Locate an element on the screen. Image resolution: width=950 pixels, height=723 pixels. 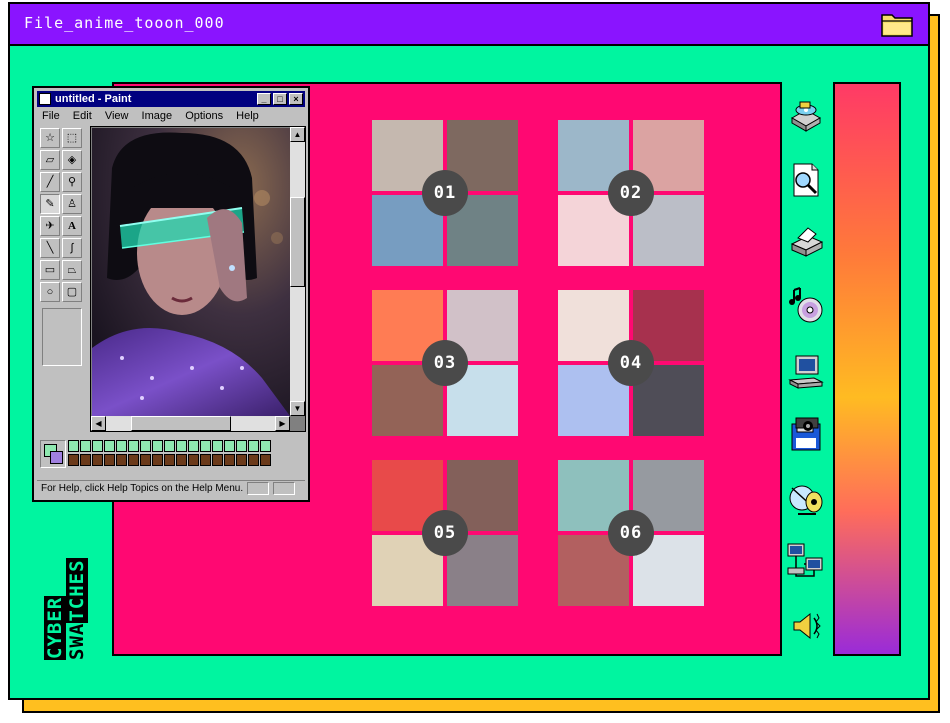
cyber-swatches-label: CYBER SWATCHES is located at coordinates (66, 590).